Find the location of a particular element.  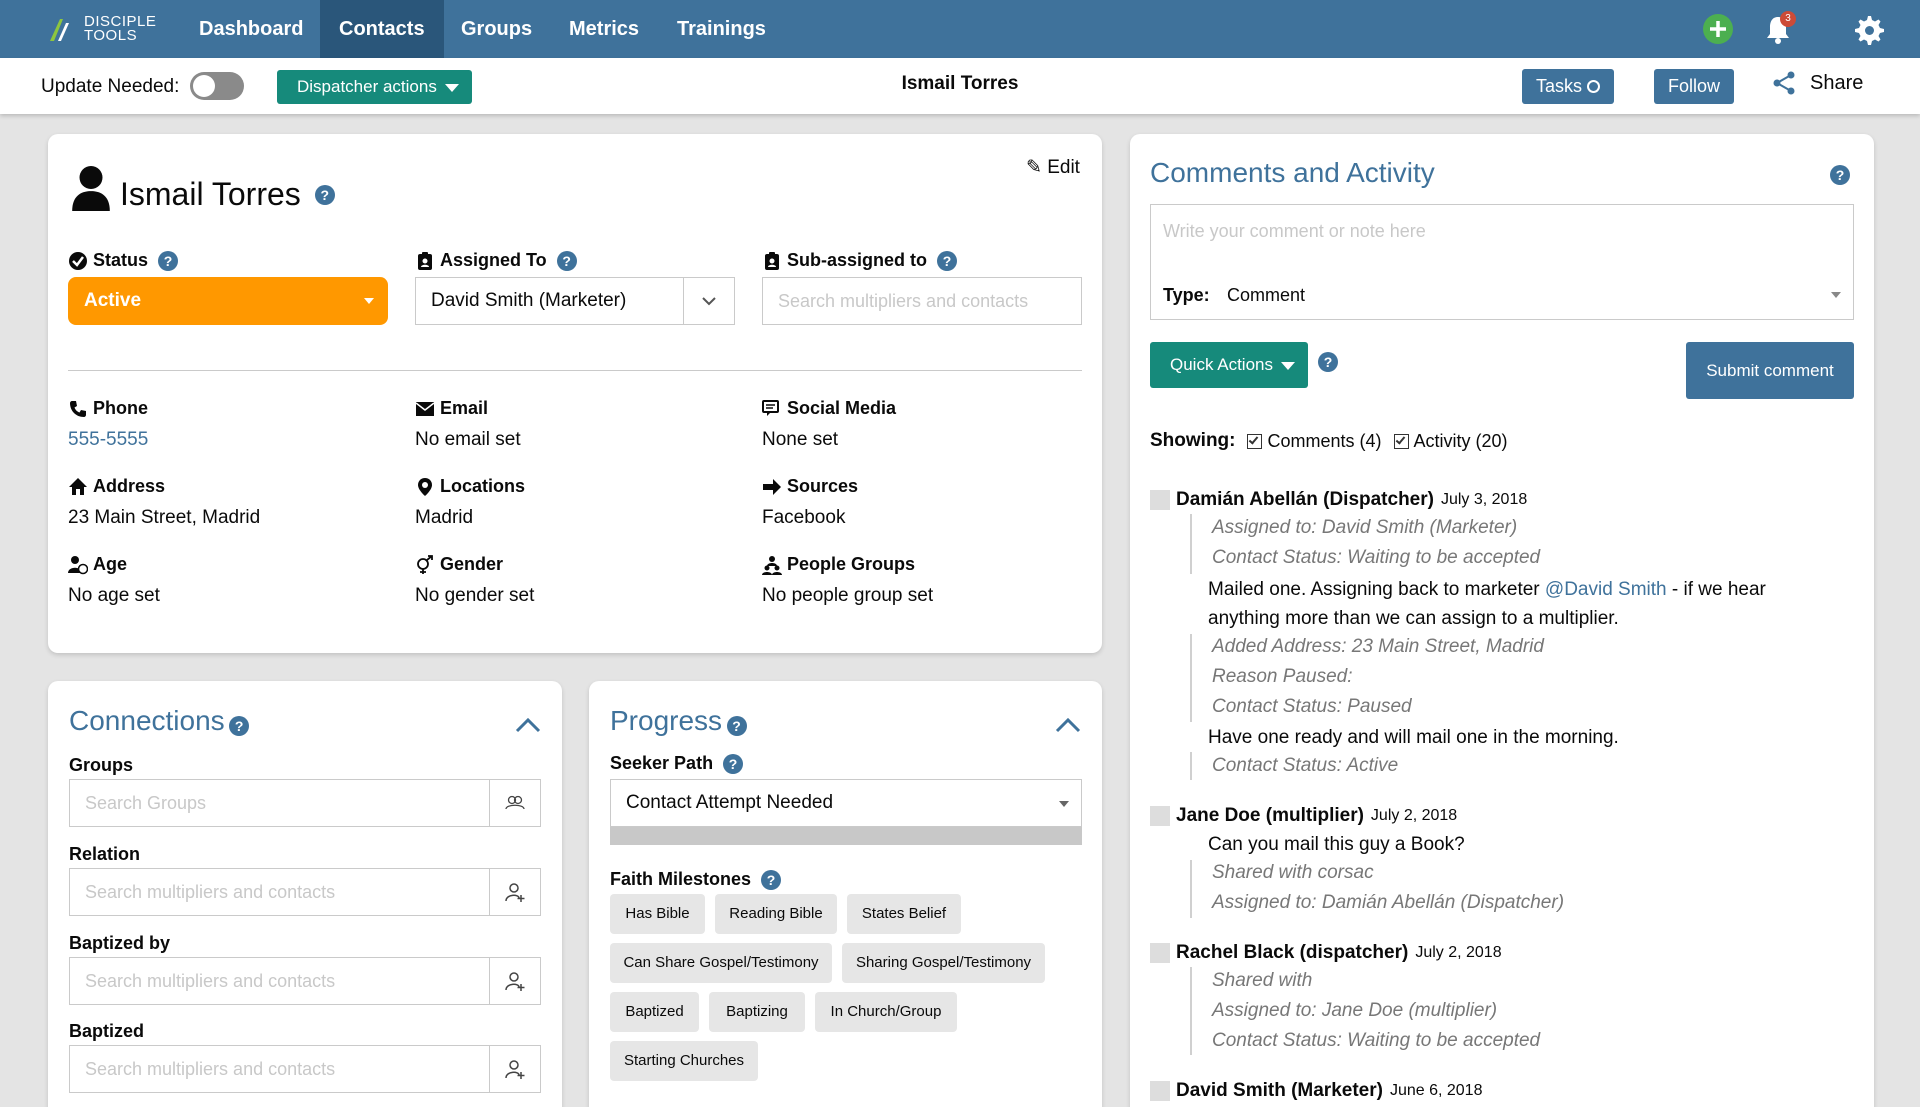

nav-metrics: Metrics is located at coordinates (604, 29).